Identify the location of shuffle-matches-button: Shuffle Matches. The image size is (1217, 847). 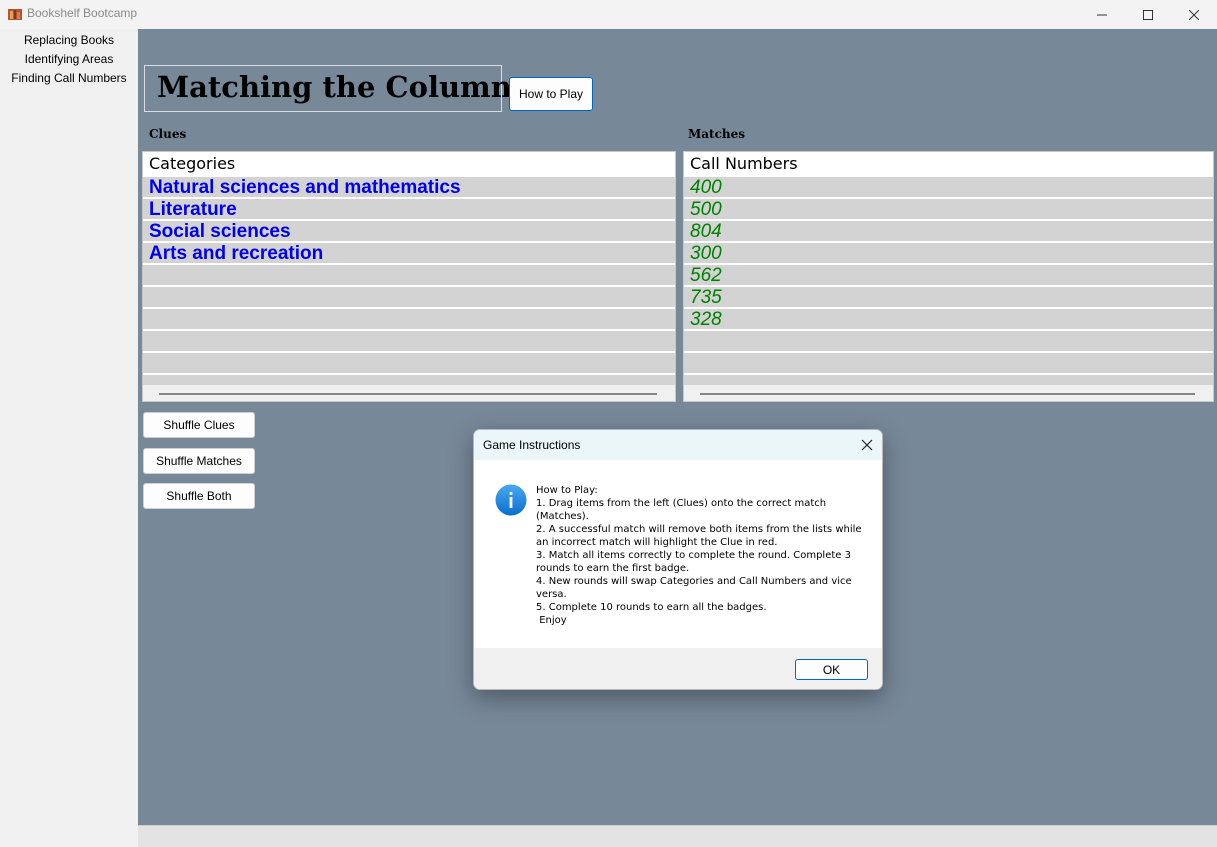
(199, 461).